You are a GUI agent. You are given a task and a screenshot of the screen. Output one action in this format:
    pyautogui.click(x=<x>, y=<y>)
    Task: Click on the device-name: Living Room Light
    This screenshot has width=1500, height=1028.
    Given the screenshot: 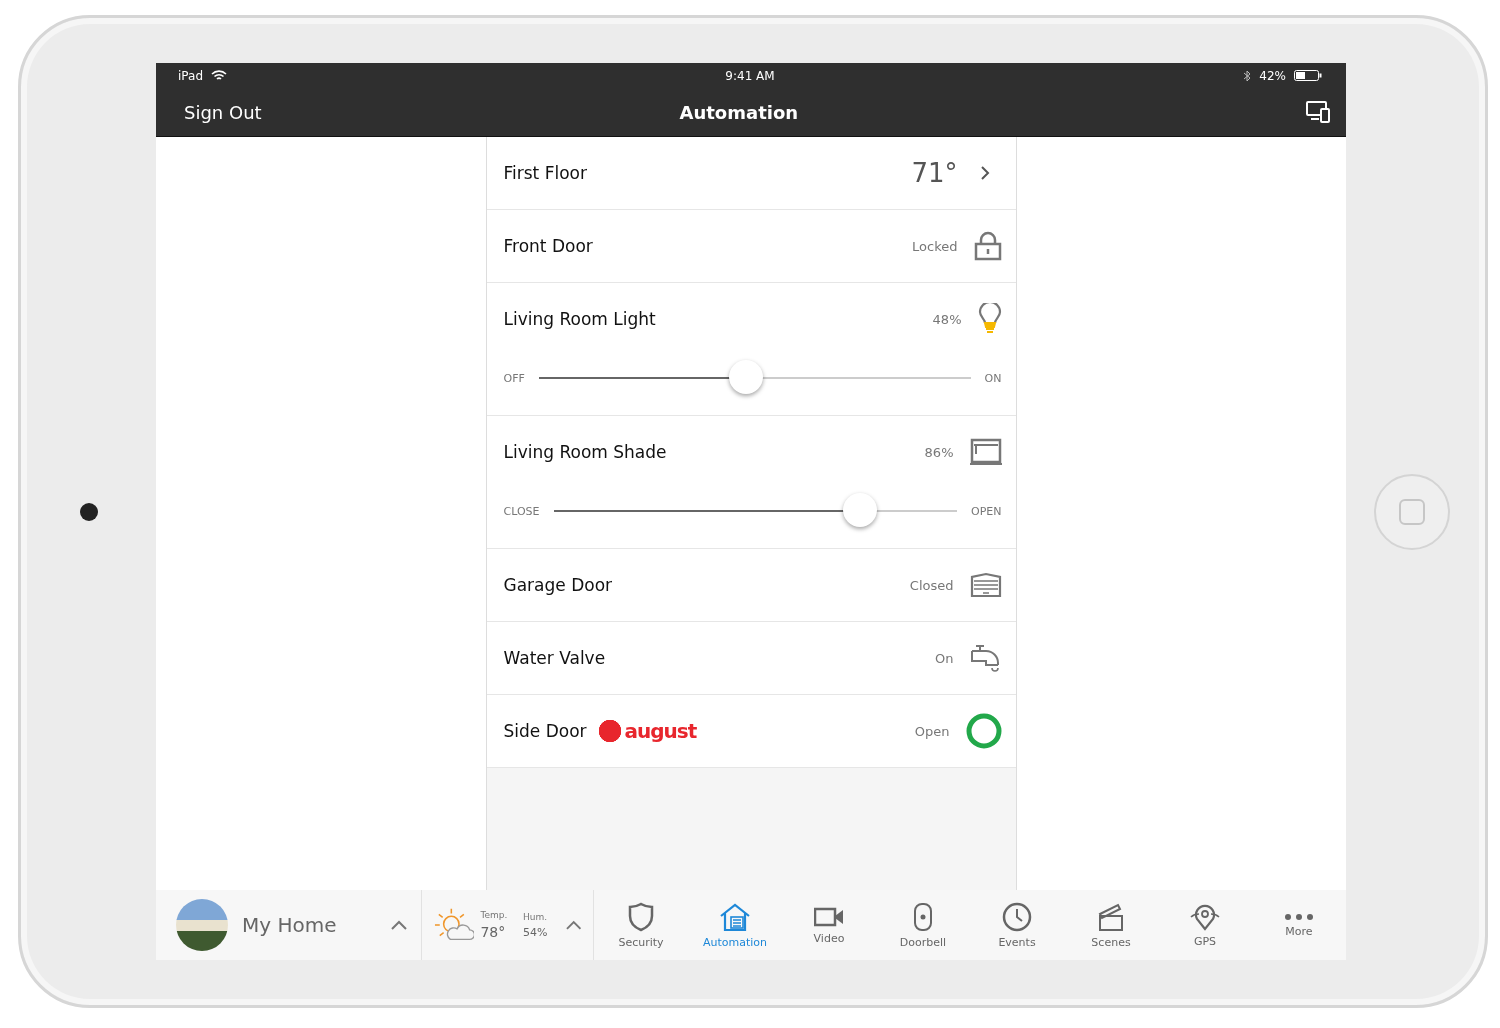 What is the action you would take?
    pyautogui.click(x=579, y=319)
    